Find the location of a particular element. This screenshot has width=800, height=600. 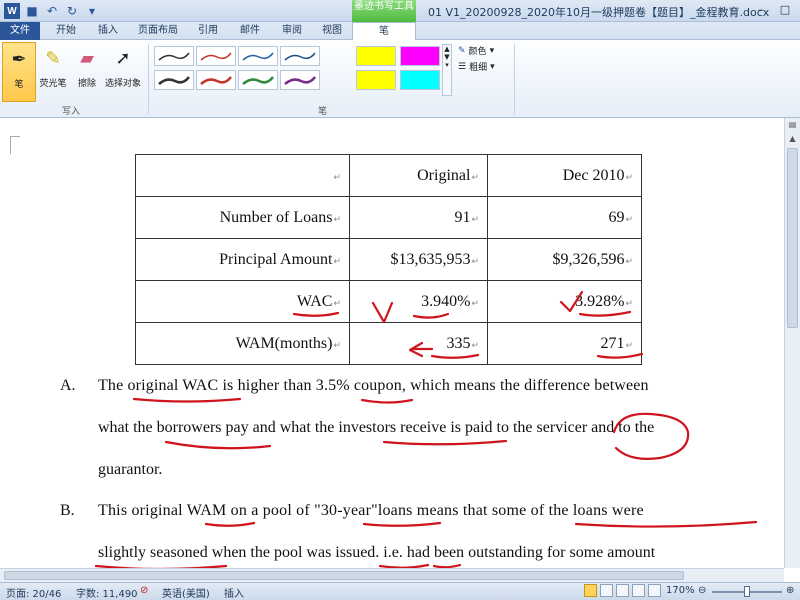

page-count: 页面: 20/46 is located at coordinates (33, 592).